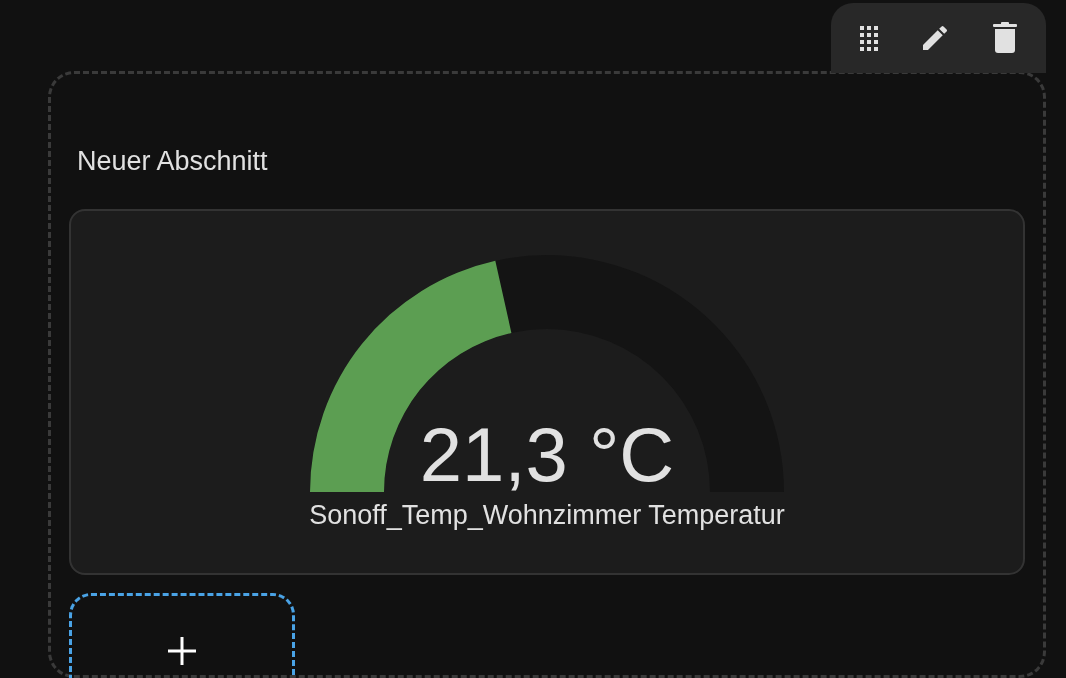 The image size is (1066, 678). What do you see at coordinates (547, 515) in the screenshot?
I see `entity-name: Sonoff_Temp_Wohnzimmer Temperatur` at bounding box center [547, 515].